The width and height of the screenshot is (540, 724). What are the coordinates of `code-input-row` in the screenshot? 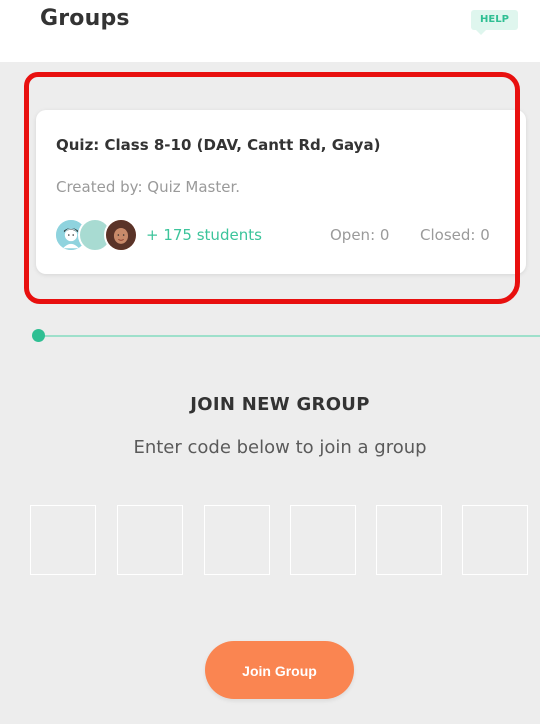 It's located at (285, 541).